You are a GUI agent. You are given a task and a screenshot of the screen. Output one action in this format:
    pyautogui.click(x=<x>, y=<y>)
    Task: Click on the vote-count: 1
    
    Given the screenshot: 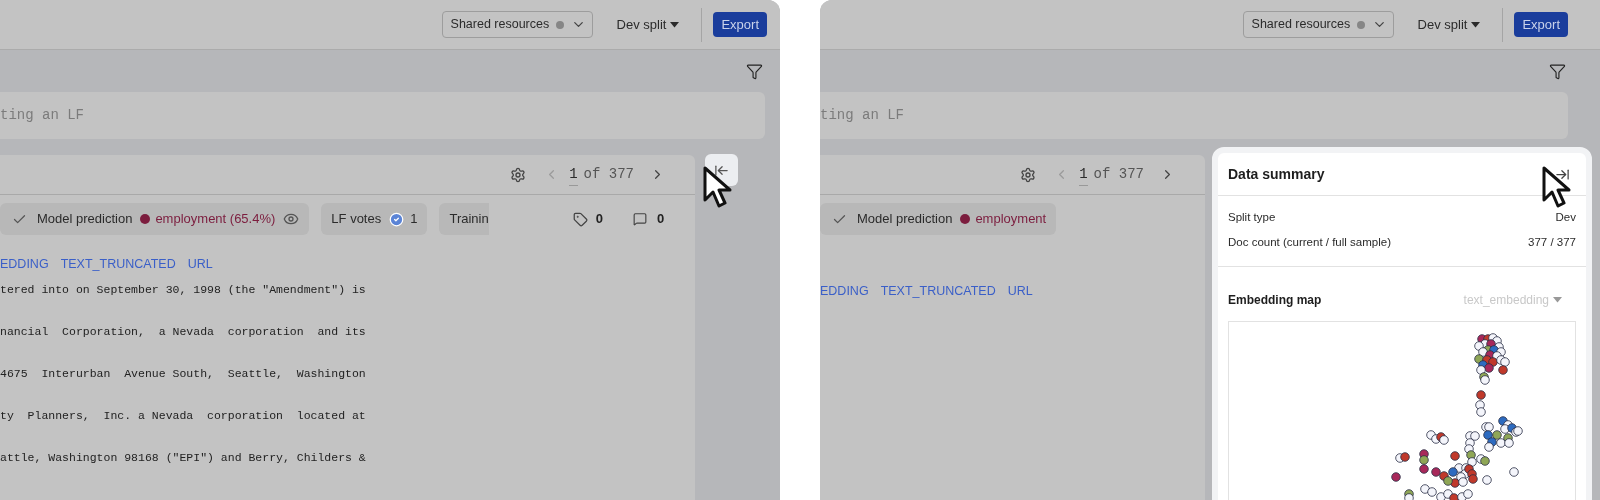 What is the action you would take?
    pyautogui.click(x=414, y=219)
    